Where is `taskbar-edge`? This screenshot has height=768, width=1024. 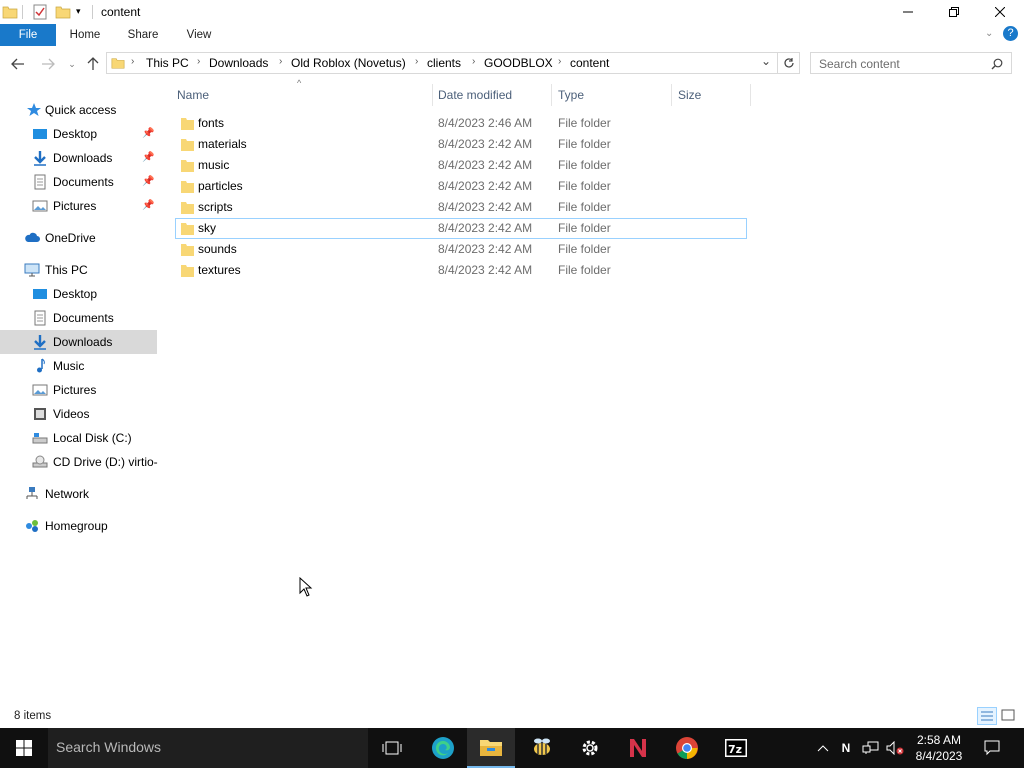
taskbar-edge is located at coordinates (443, 748).